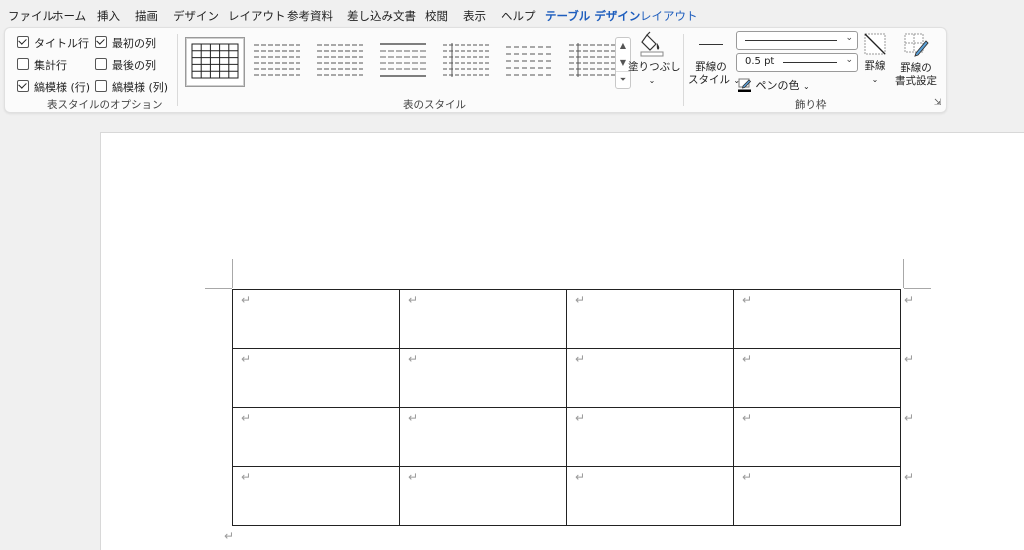  I want to click on tab-table-design: テーブル デザイン, so click(593, 18).